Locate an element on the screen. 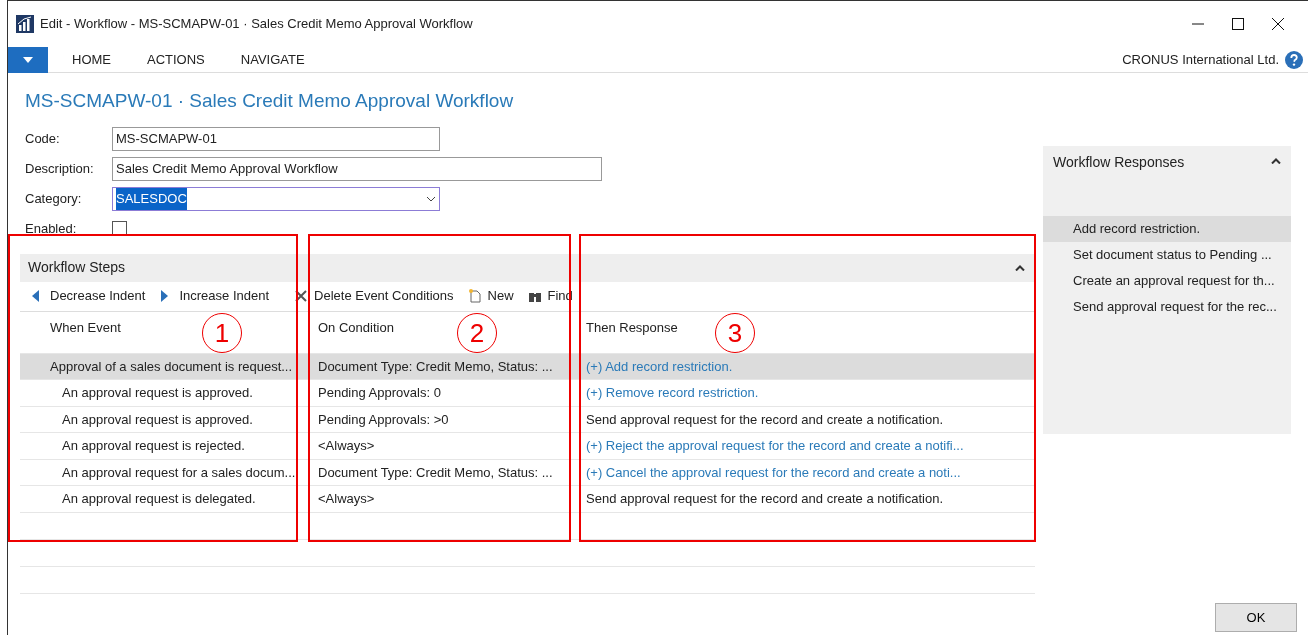  toolbar-button: Decrease Indent is located at coordinates (88, 296).